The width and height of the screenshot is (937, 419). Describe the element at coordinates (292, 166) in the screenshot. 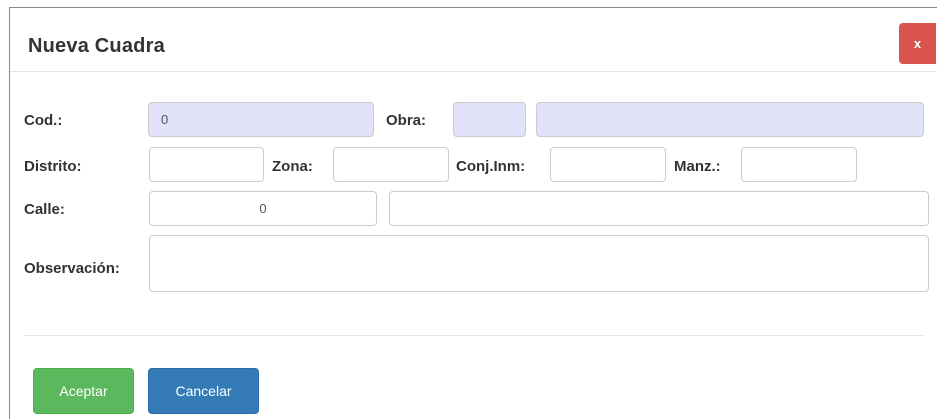

I see `zona-label: Zona:` at that location.